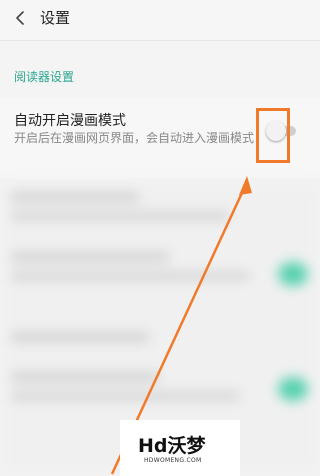 The height and width of the screenshot is (476, 320). I want to click on setting-description: 开启后在漫画网页界面，会自动进入漫画模式, so click(134, 138).